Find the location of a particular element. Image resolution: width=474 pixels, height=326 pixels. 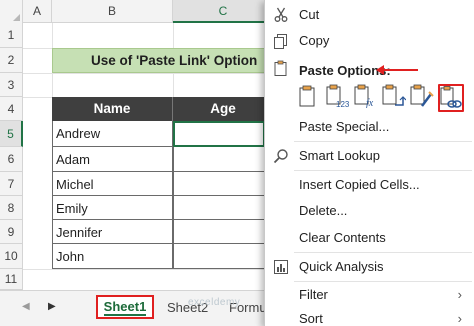

smart-lookup-icon is located at coordinates (280, 156).